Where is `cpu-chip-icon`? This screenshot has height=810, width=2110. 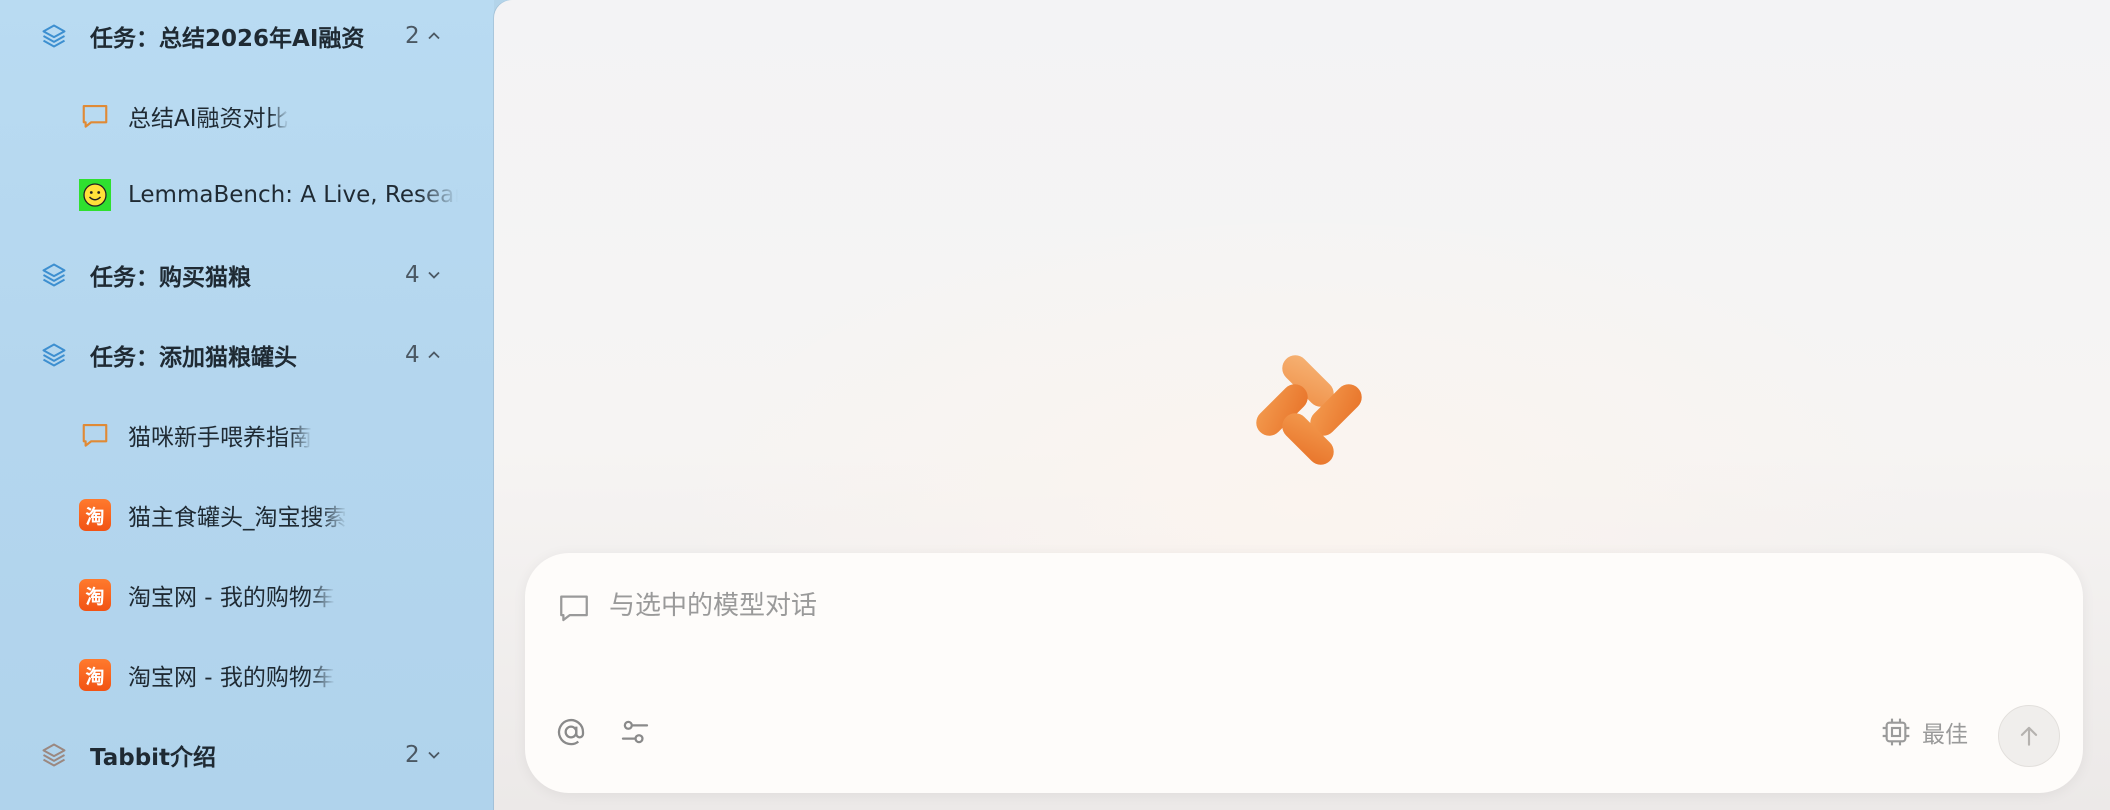 cpu-chip-icon is located at coordinates (1896, 732).